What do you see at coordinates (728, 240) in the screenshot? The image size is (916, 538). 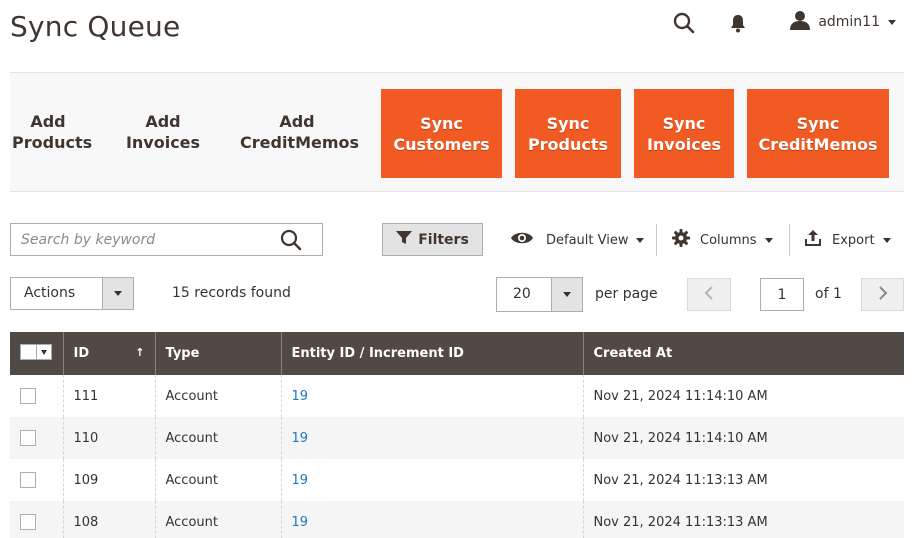 I see `columns-label: Columns` at bounding box center [728, 240].